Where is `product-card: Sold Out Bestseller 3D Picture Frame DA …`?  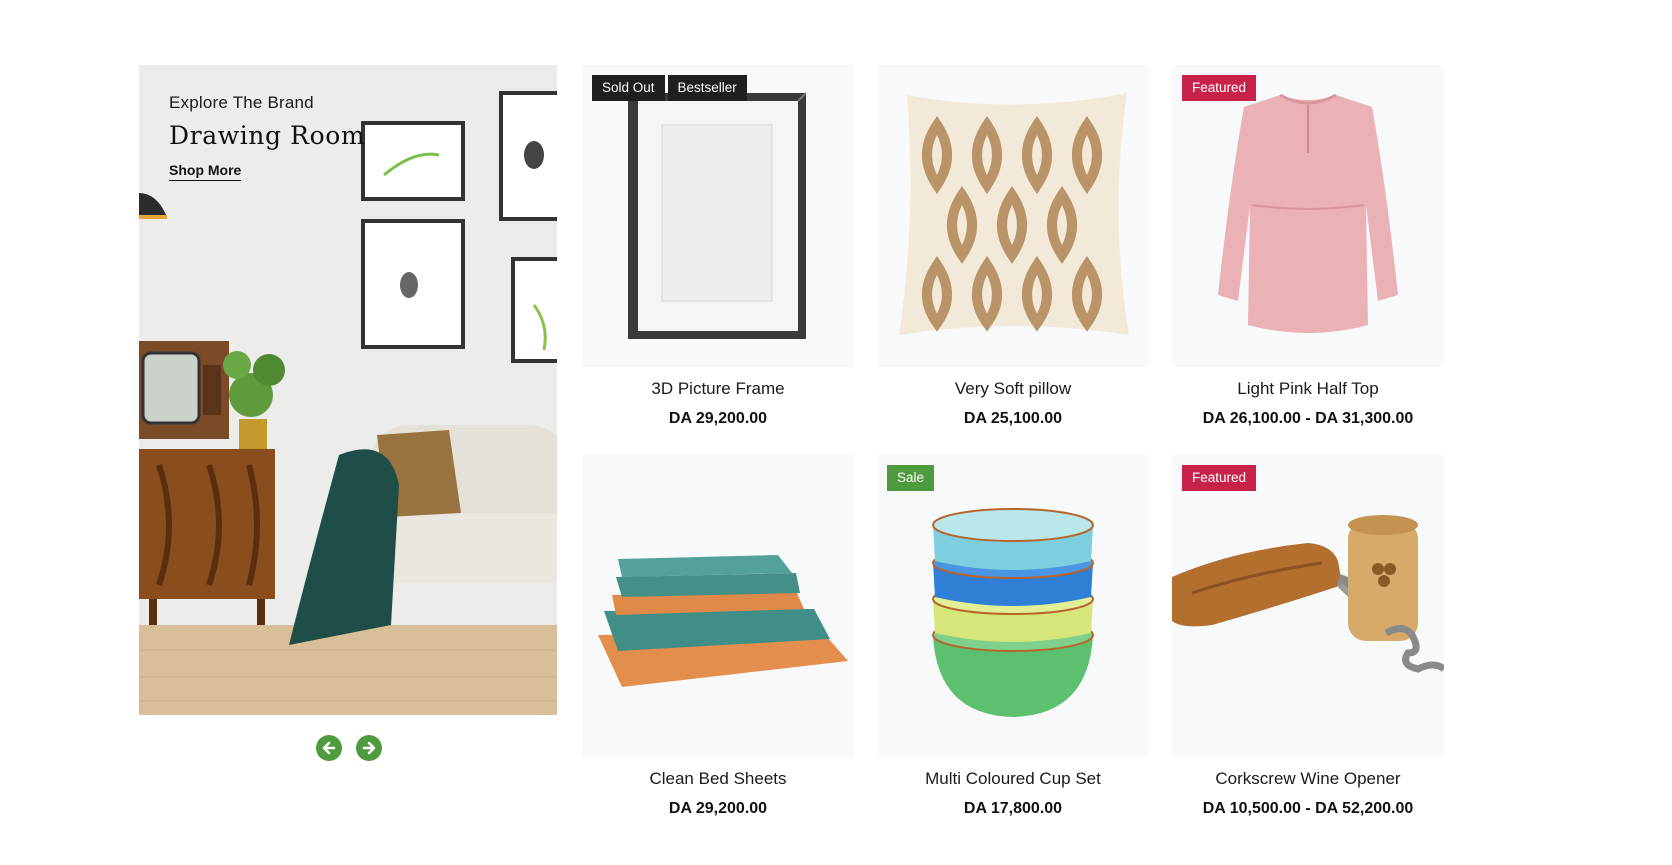
product-card: Sold Out Bestseller 3D Picture Frame DA … is located at coordinates (718, 246).